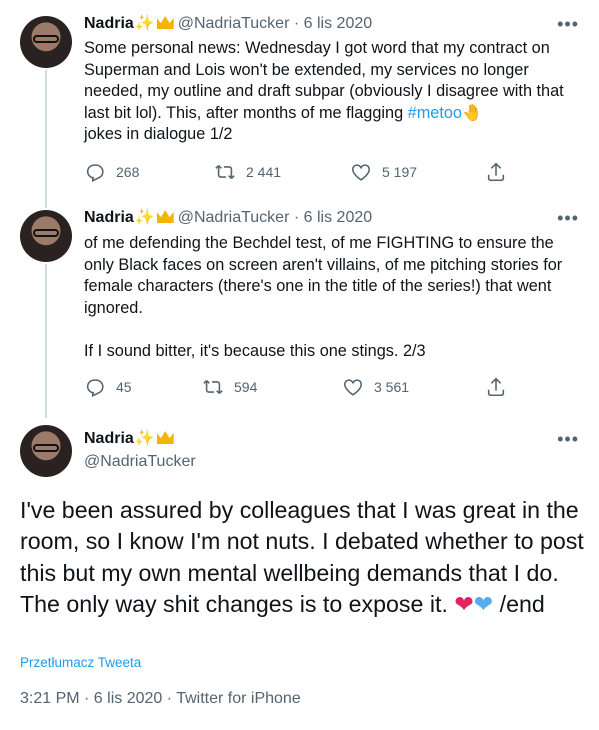 The height and width of the screenshot is (730, 599). What do you see at coordinates (299, 388) in the screenshot?
I see `tweet-actions: 45 594 3 561` at bounding box center [299, 388].